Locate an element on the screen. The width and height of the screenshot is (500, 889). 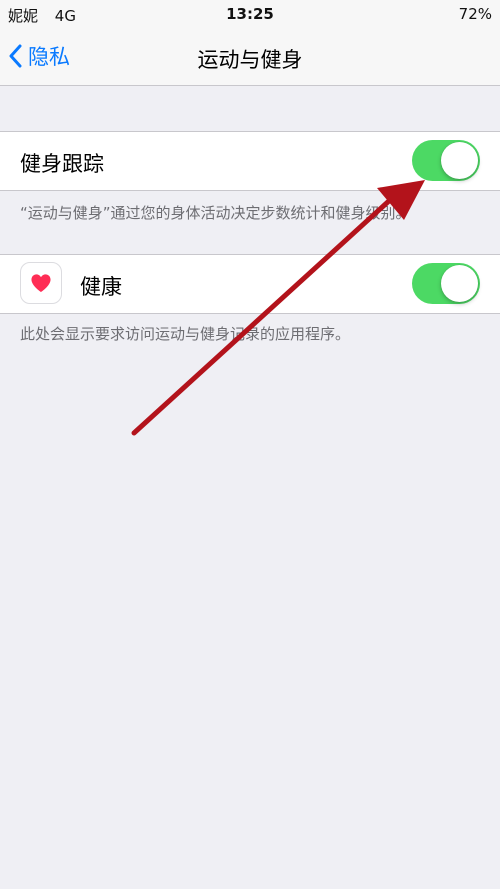
status-time: 13:25 is located at coordinates (250, 14).